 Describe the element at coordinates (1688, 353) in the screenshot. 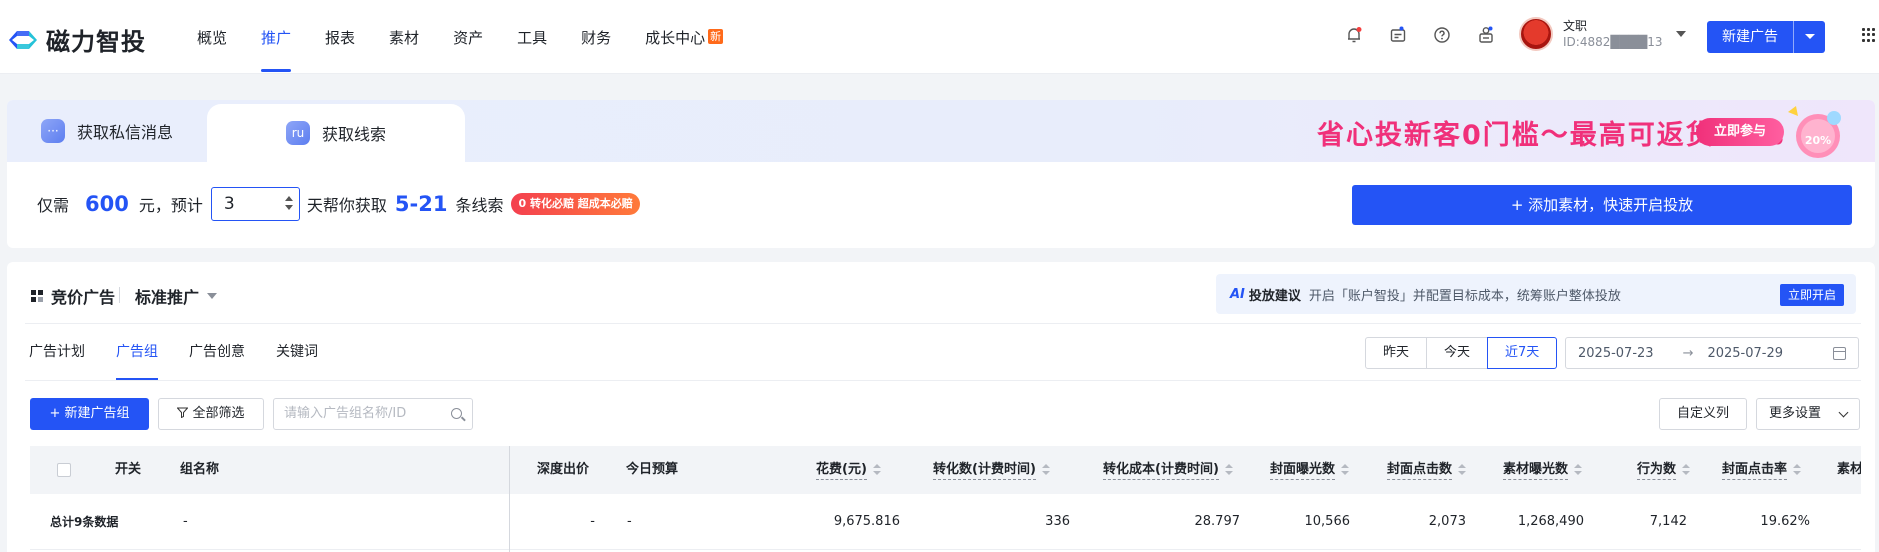

I see `arrow-right-icon: →` at that location.